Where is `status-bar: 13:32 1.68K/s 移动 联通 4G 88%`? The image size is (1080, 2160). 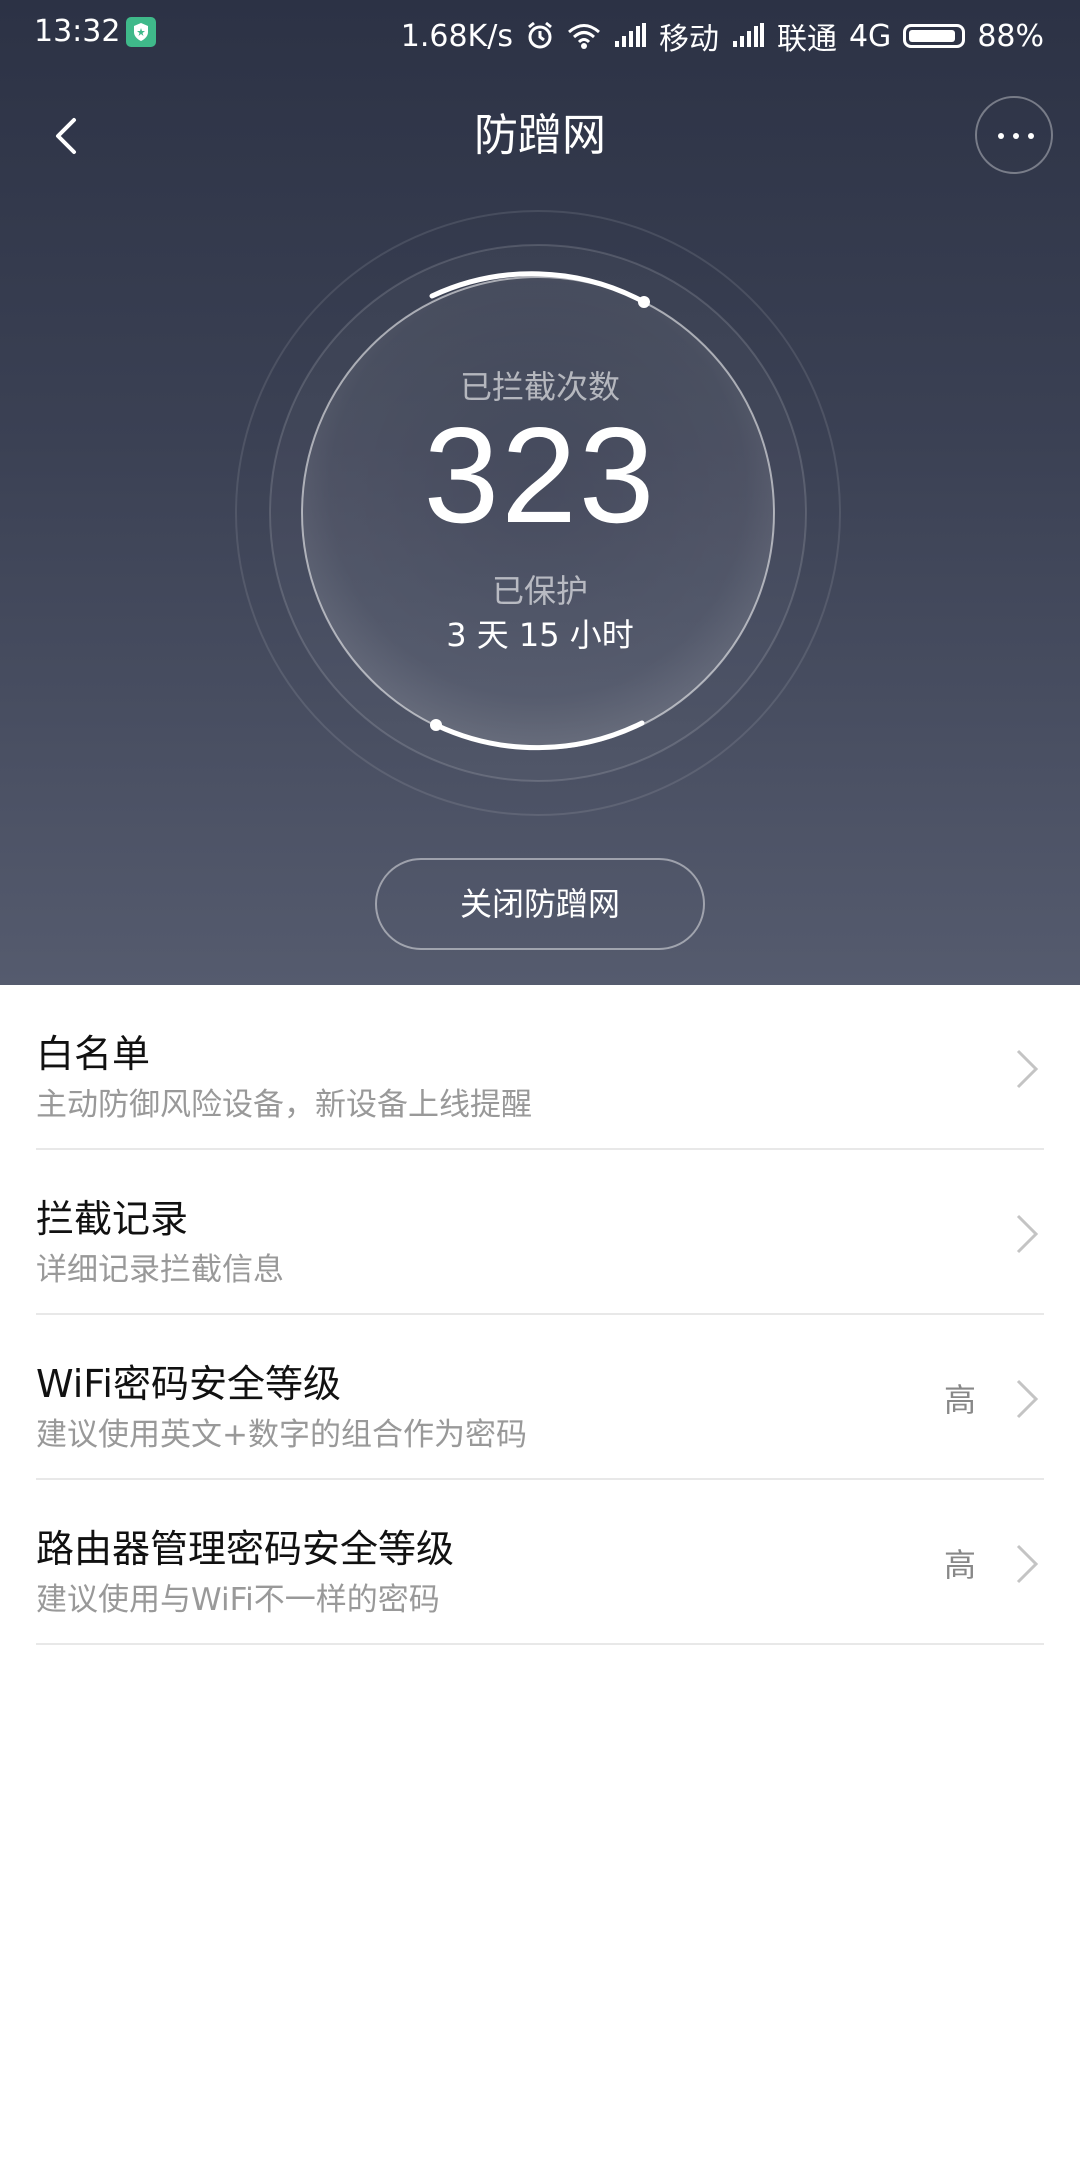
status-bar: 13:32 1.68K/s 移动 联通 4G 88% is located at coordinates (540, 33).